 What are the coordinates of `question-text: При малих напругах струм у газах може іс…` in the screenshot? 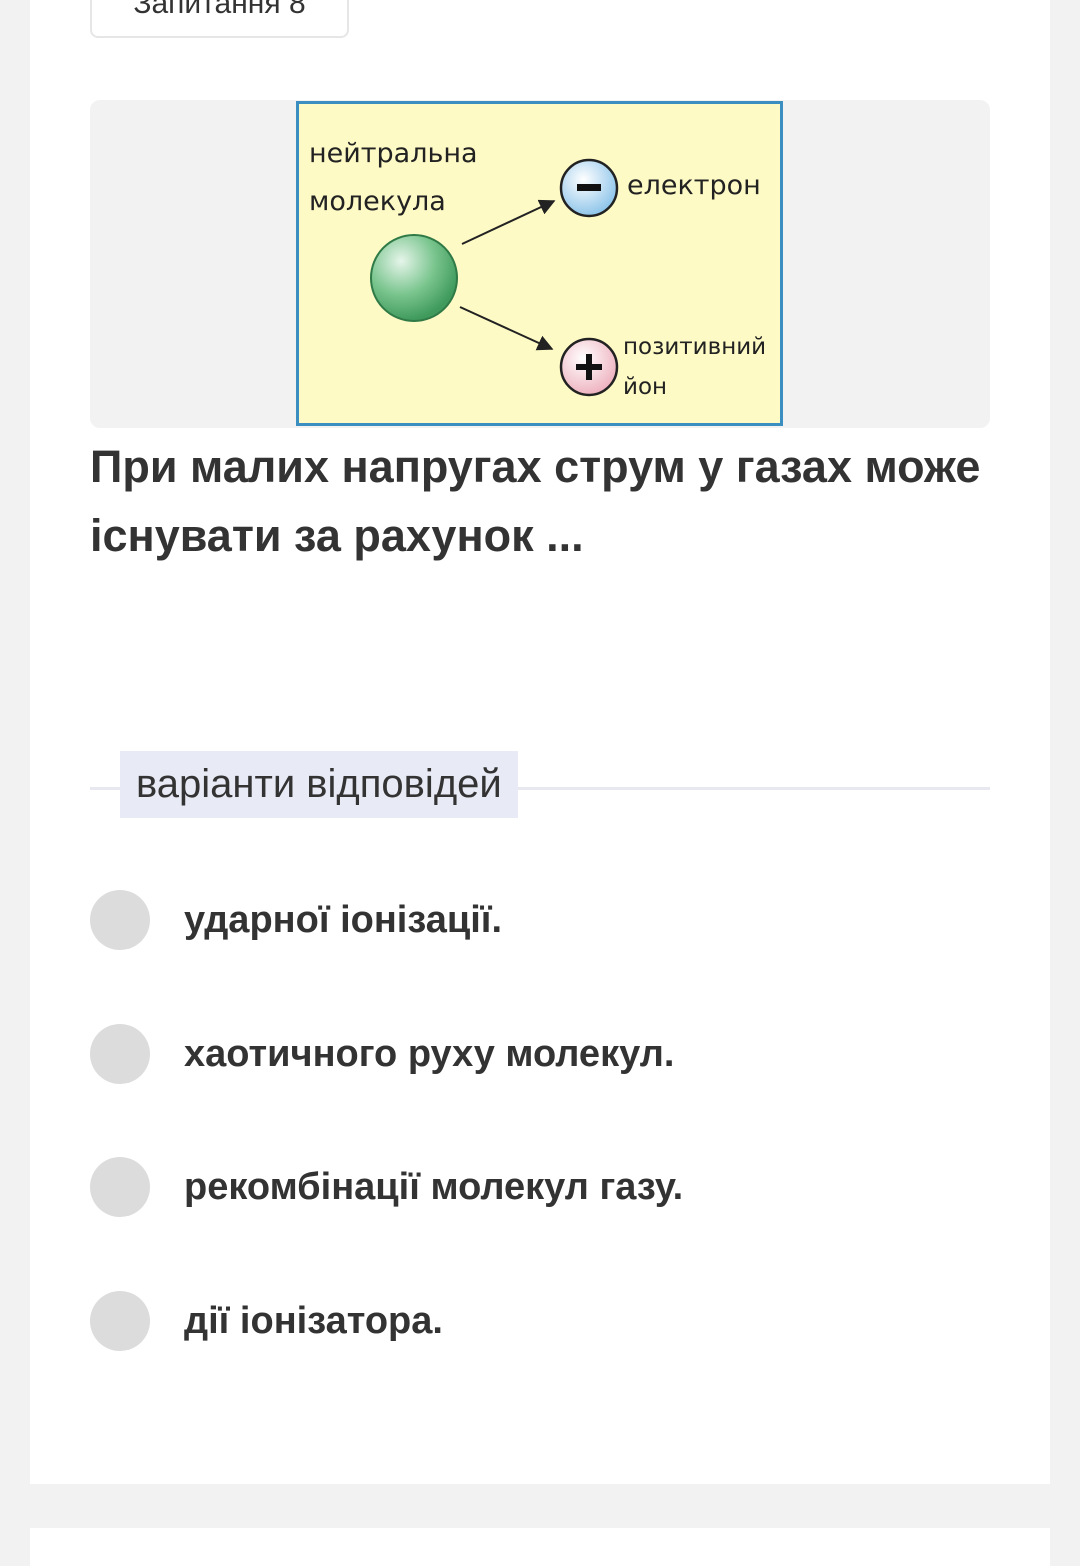 It's located at (535, 501).